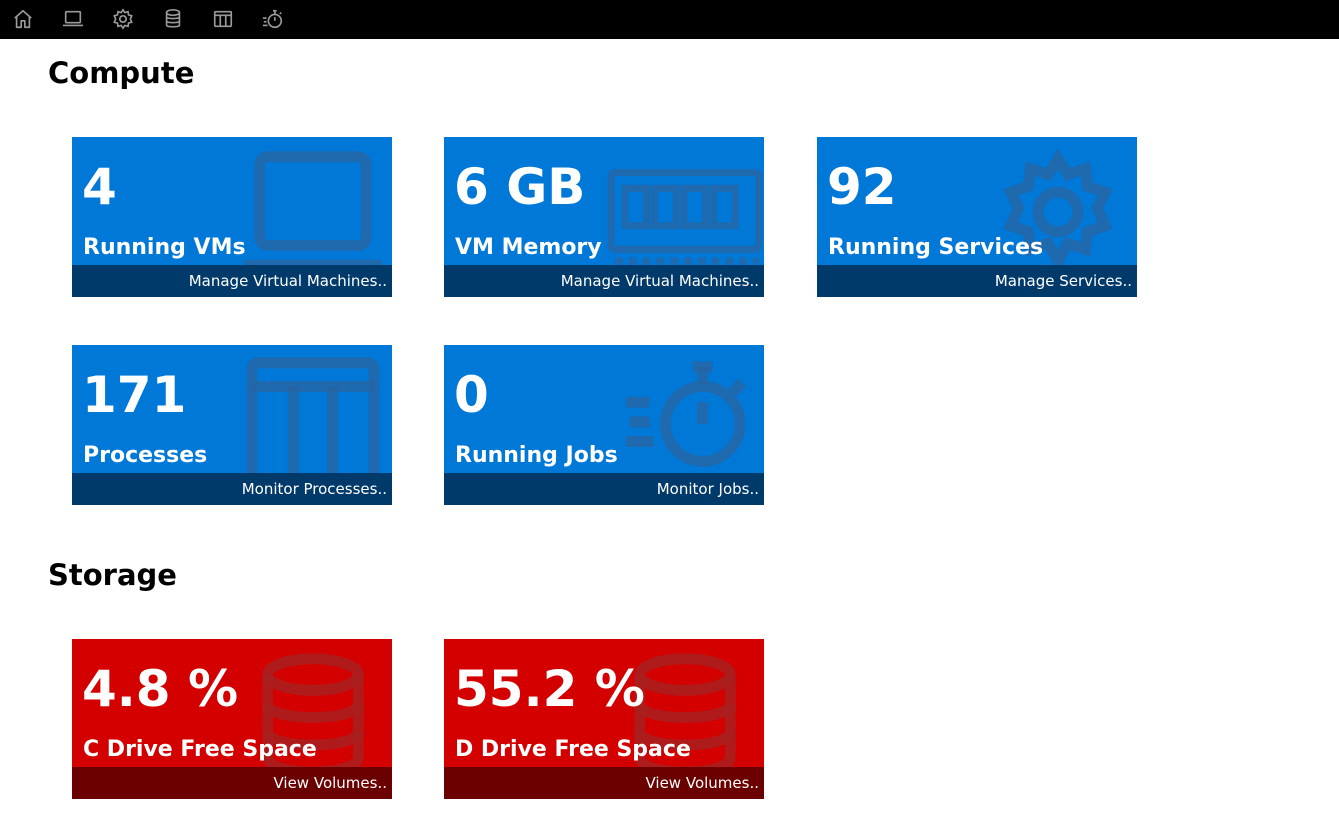 This screenshot has width=1339, height=820. What do you see at coordinates (232, 281) in the screenshot?
I see `manage-vms-link: Manage Virtual Machines..` at bounding box center [232, 281].